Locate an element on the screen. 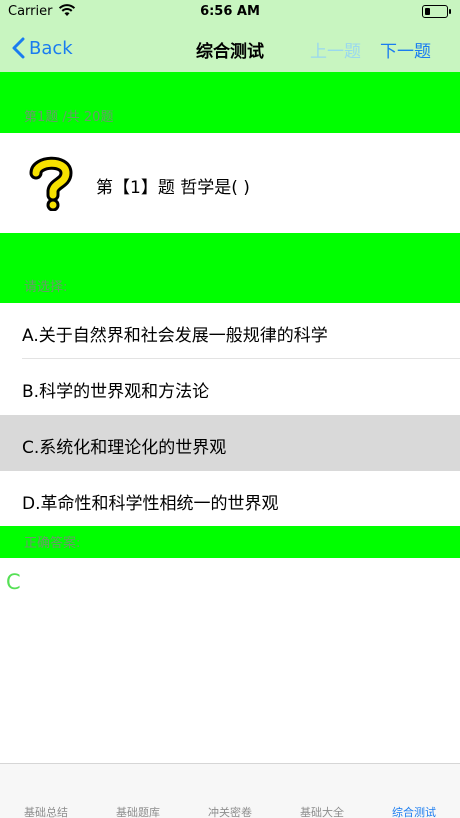  clock: 6:56 AM is located at coordinates (230, 11).